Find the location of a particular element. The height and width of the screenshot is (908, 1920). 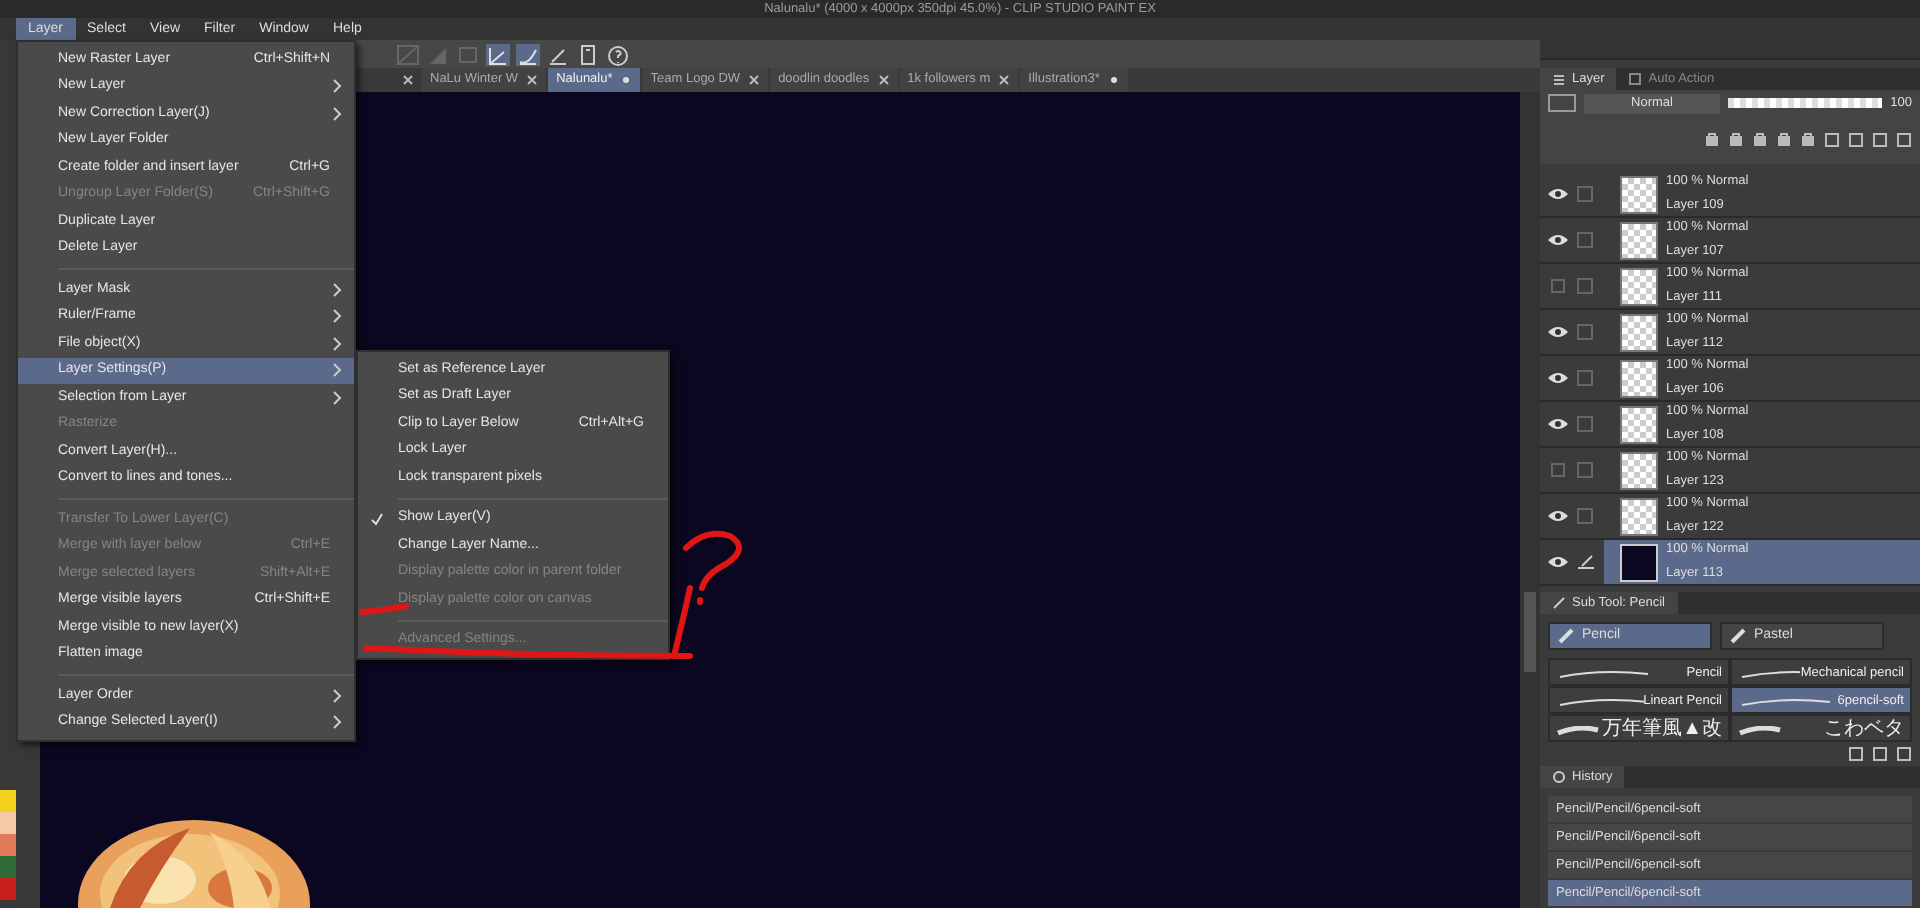

pastel-icon is located at coordinates (1738, 636).